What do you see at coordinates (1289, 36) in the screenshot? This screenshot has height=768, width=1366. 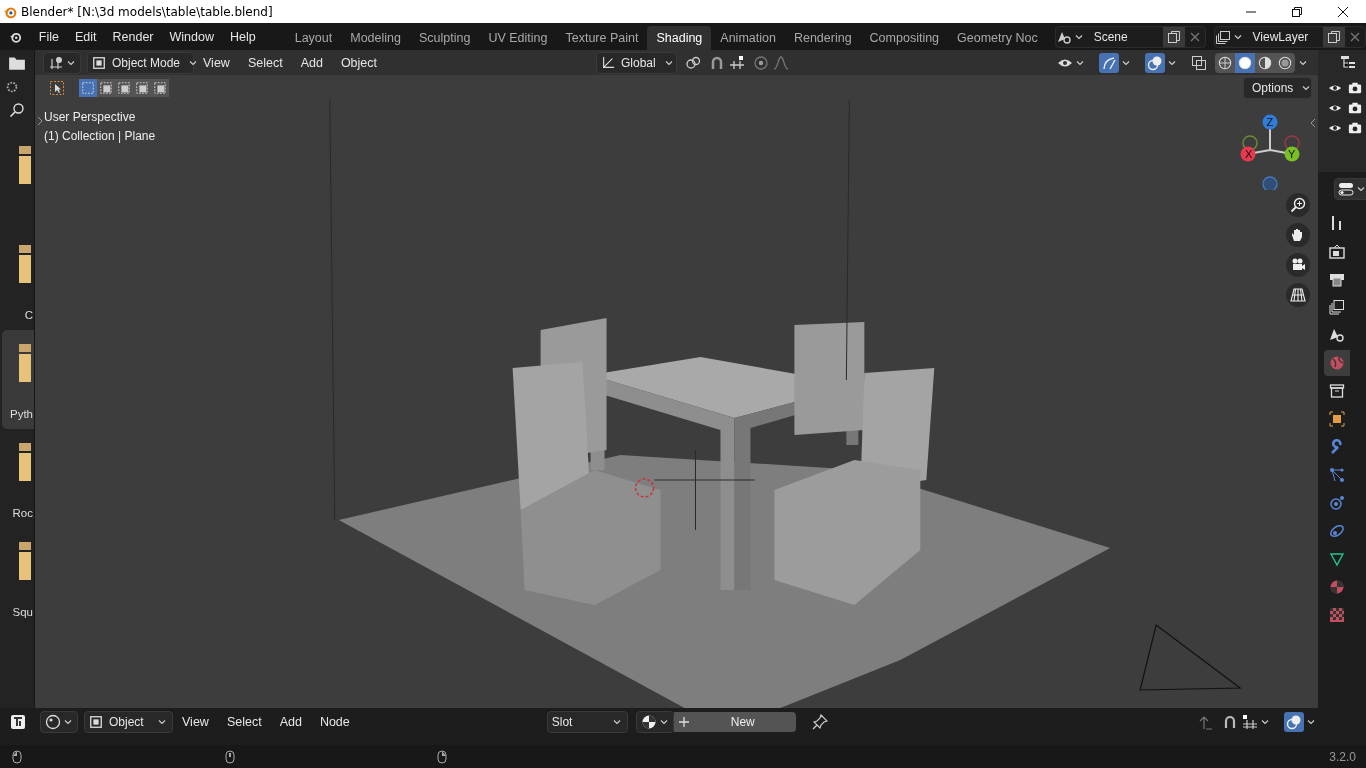 I see `view-layer-selector: ViewLayer` at bounding box center [1289, 36].